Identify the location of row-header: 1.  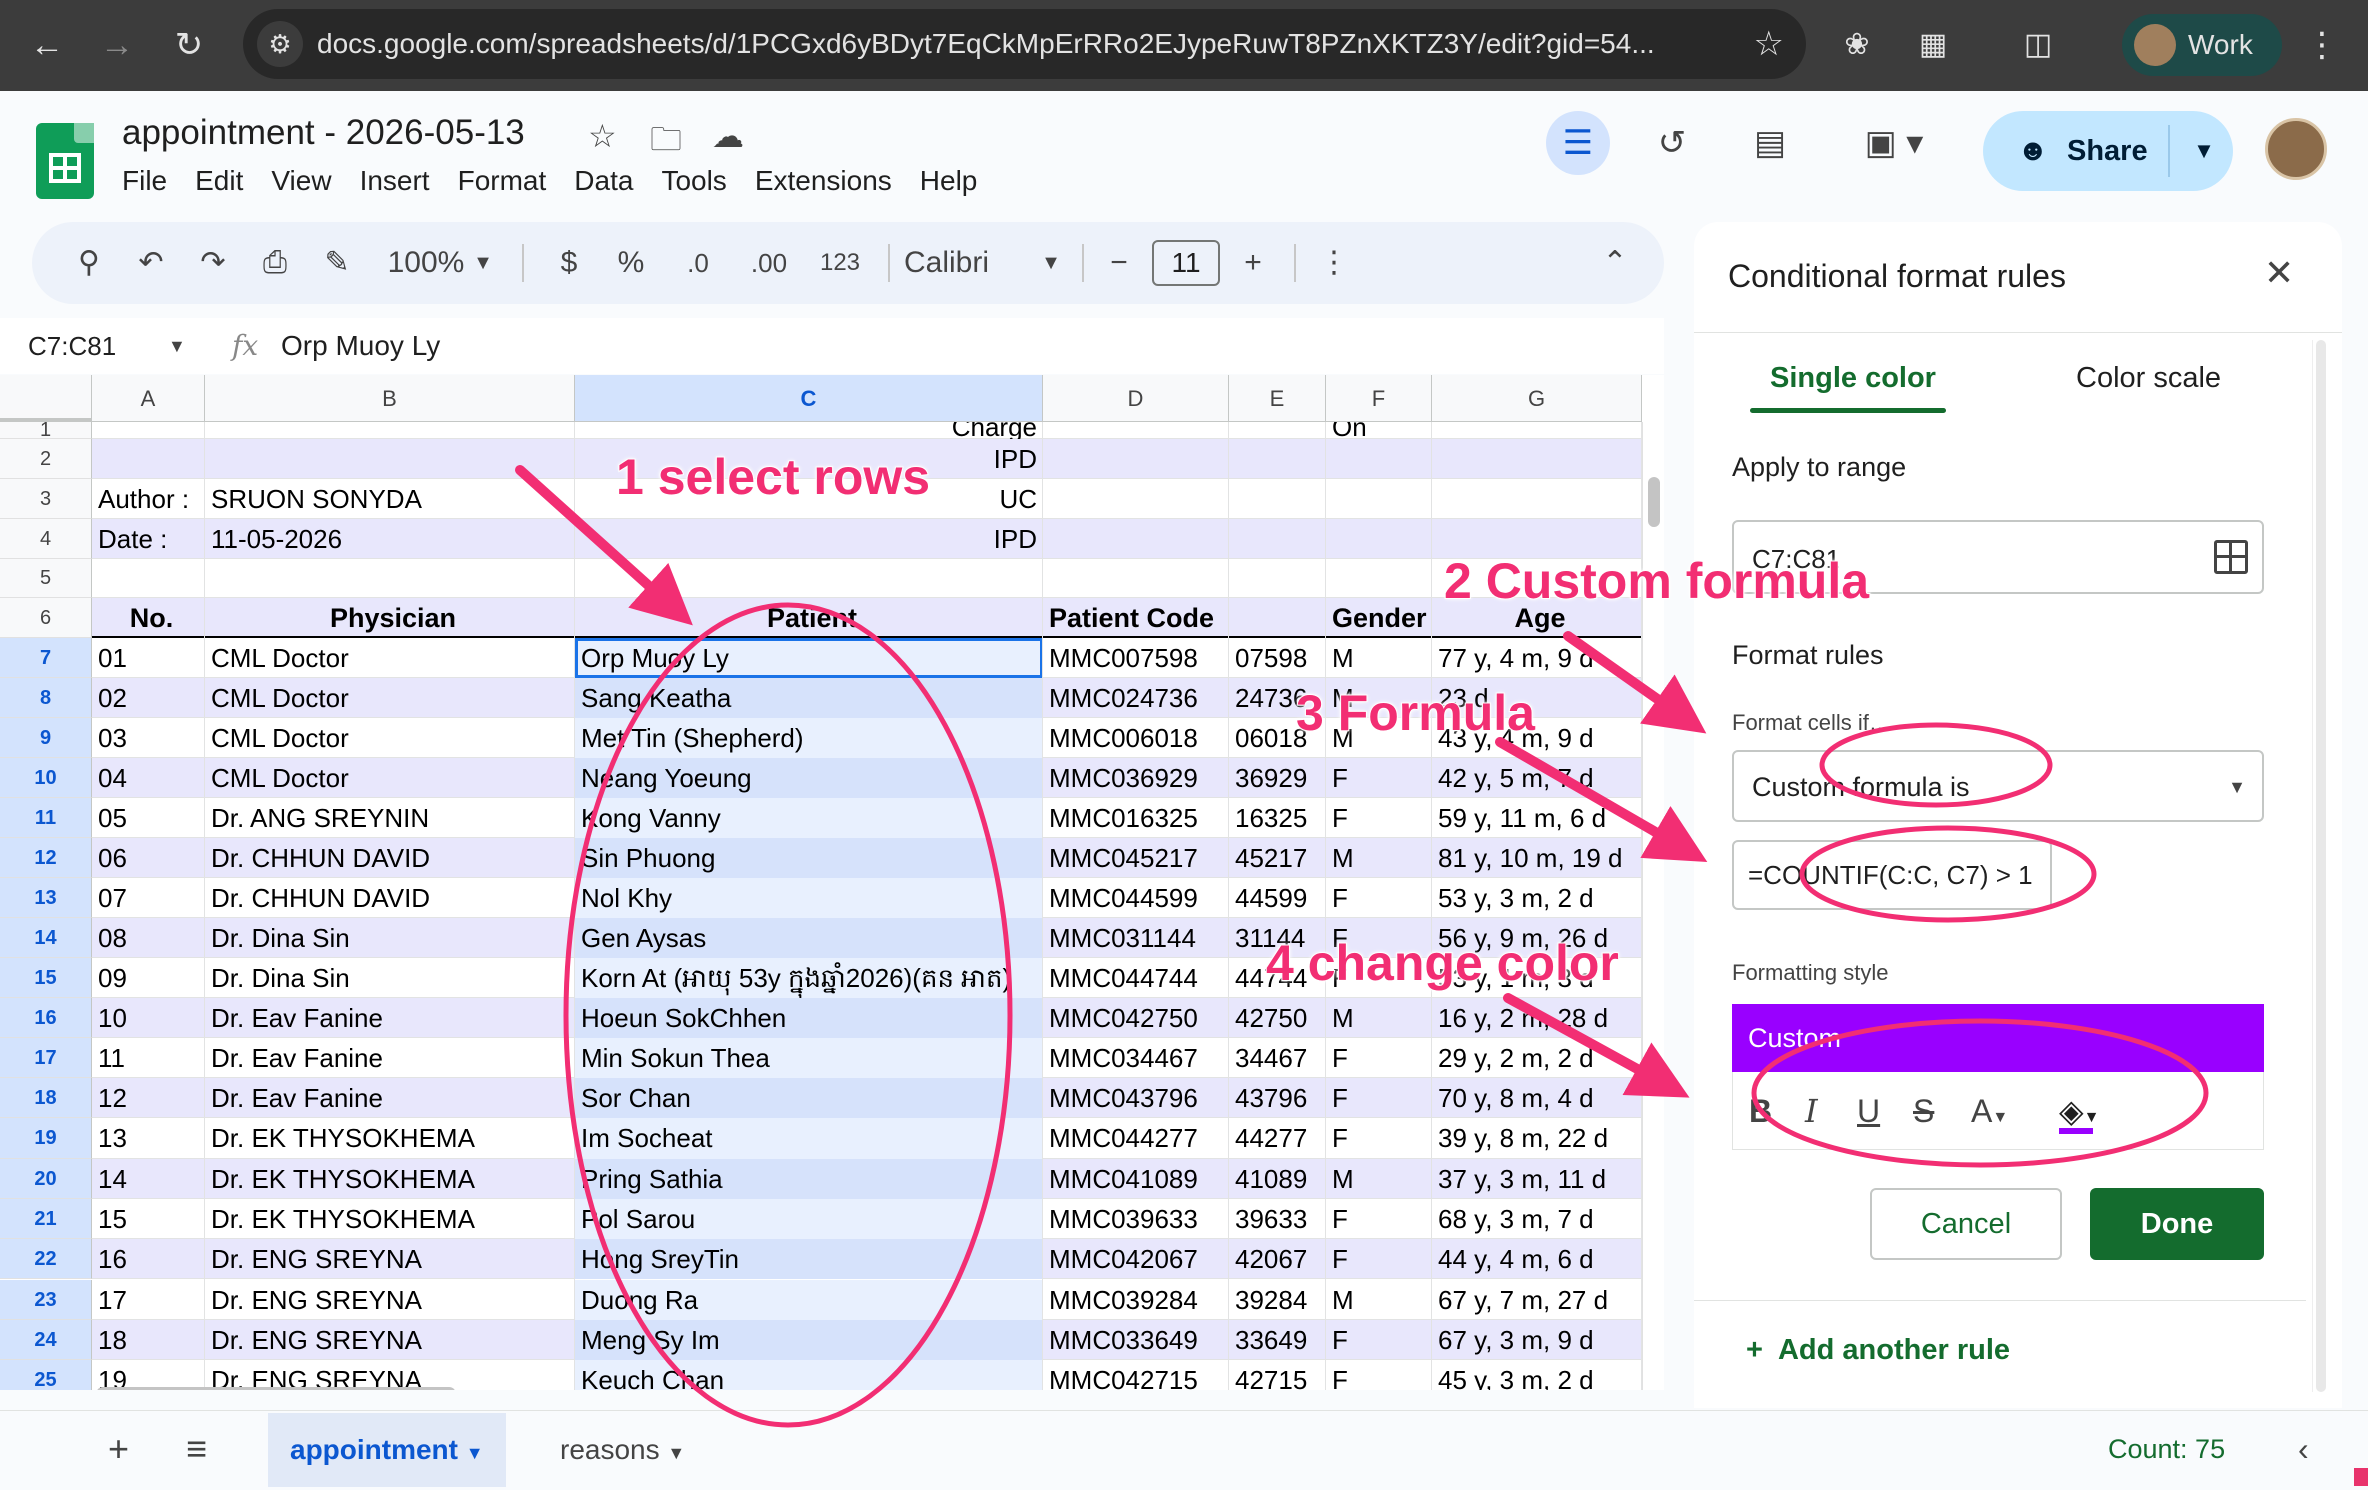
(46, 430).